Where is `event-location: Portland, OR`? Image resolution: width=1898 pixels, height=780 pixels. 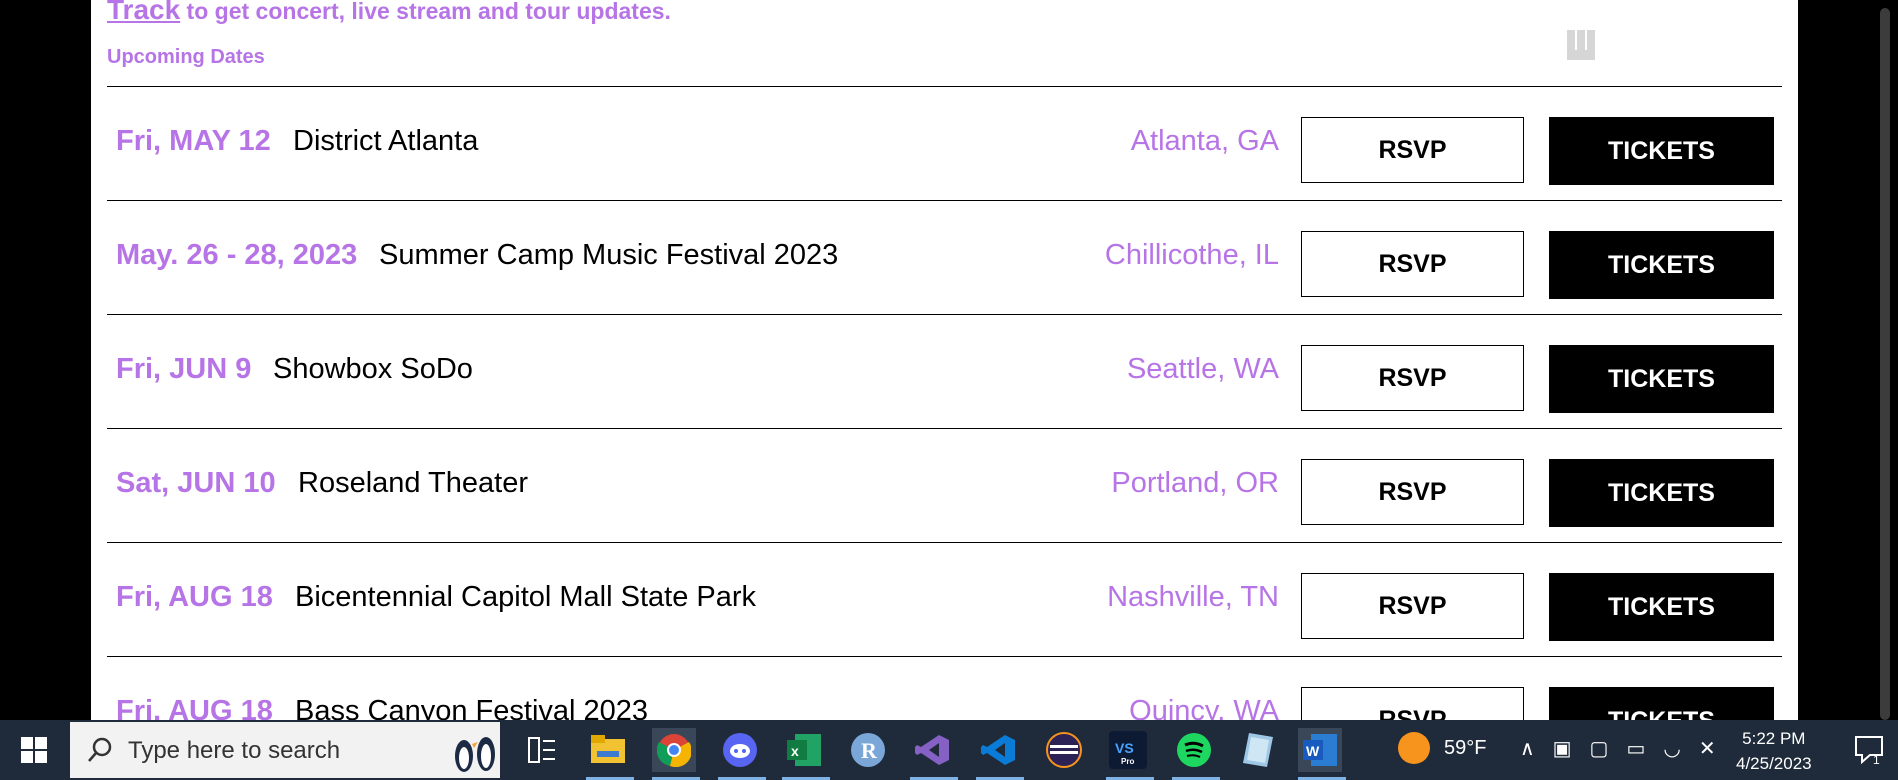
event-location: Portland, OR is located at coordinates (1195, 483).